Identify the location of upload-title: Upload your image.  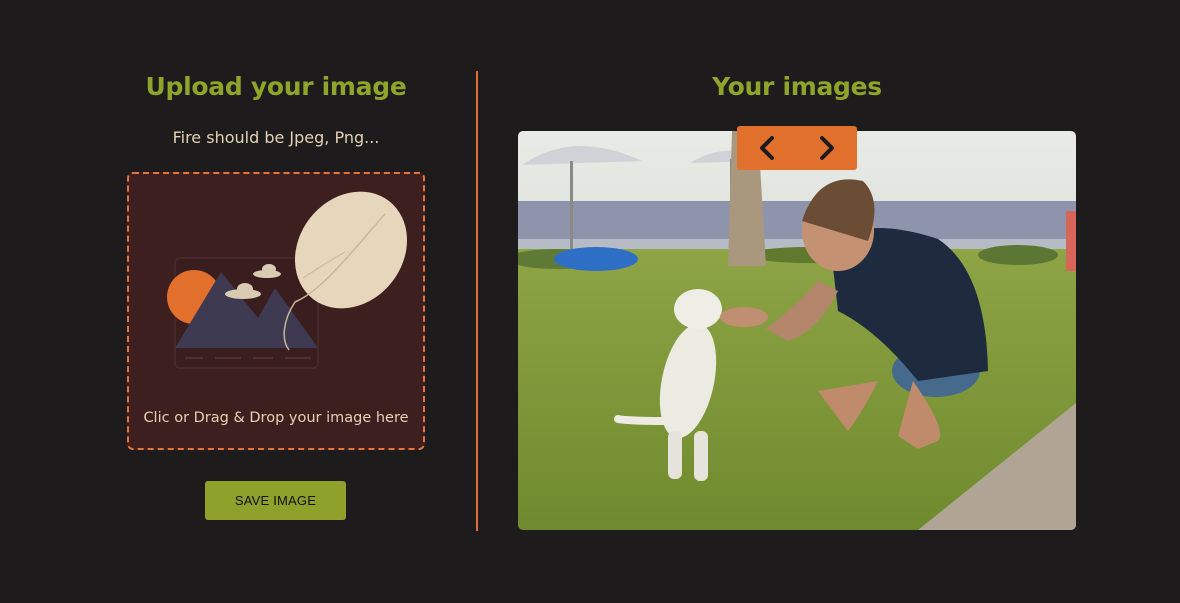
(276, 86).